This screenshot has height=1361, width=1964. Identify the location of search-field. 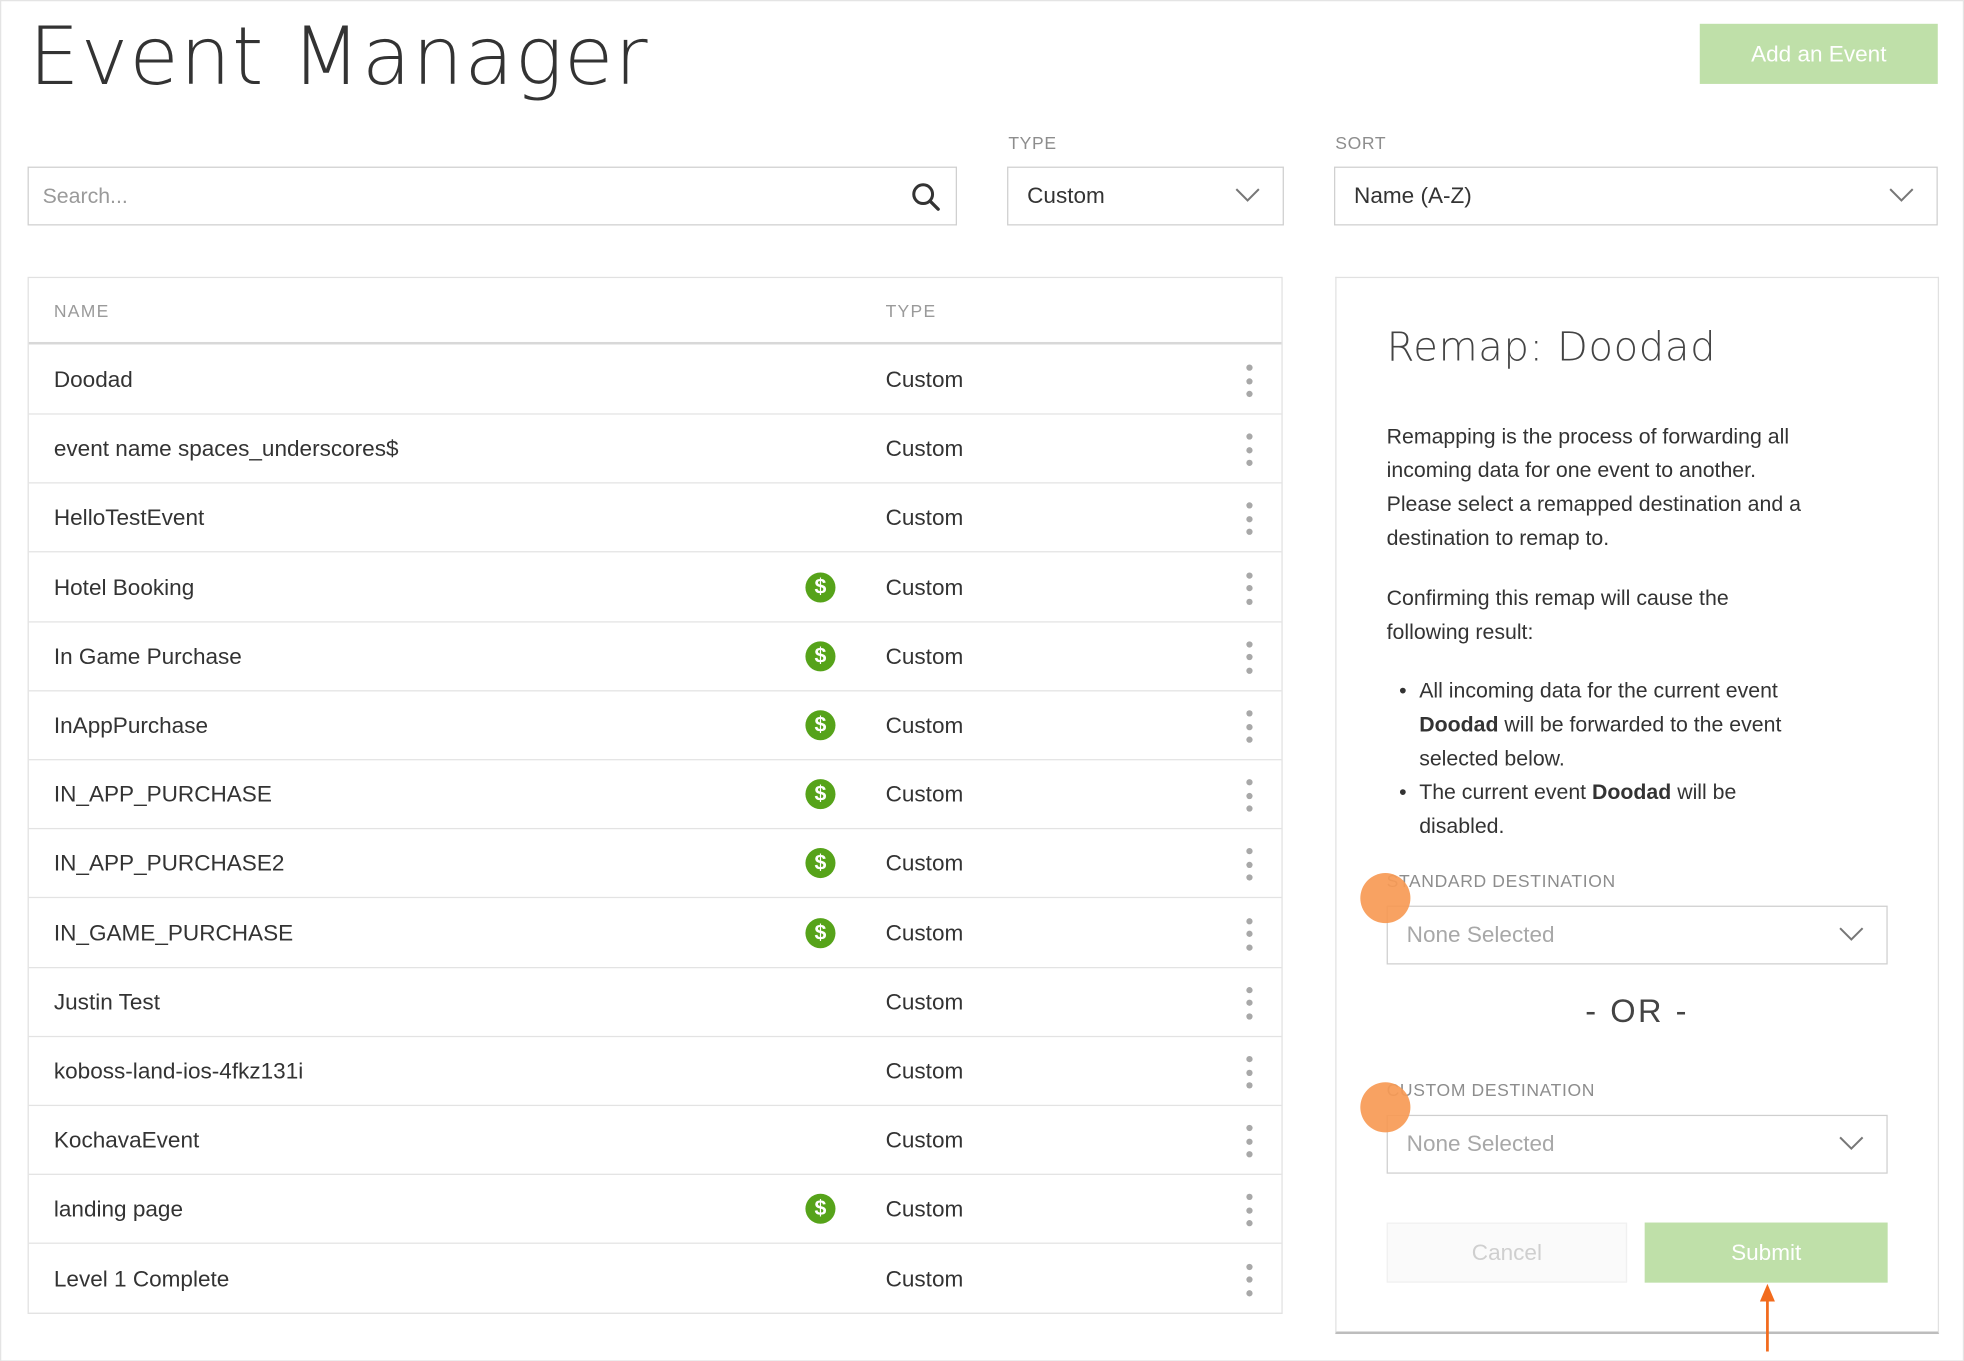
(492, 196).